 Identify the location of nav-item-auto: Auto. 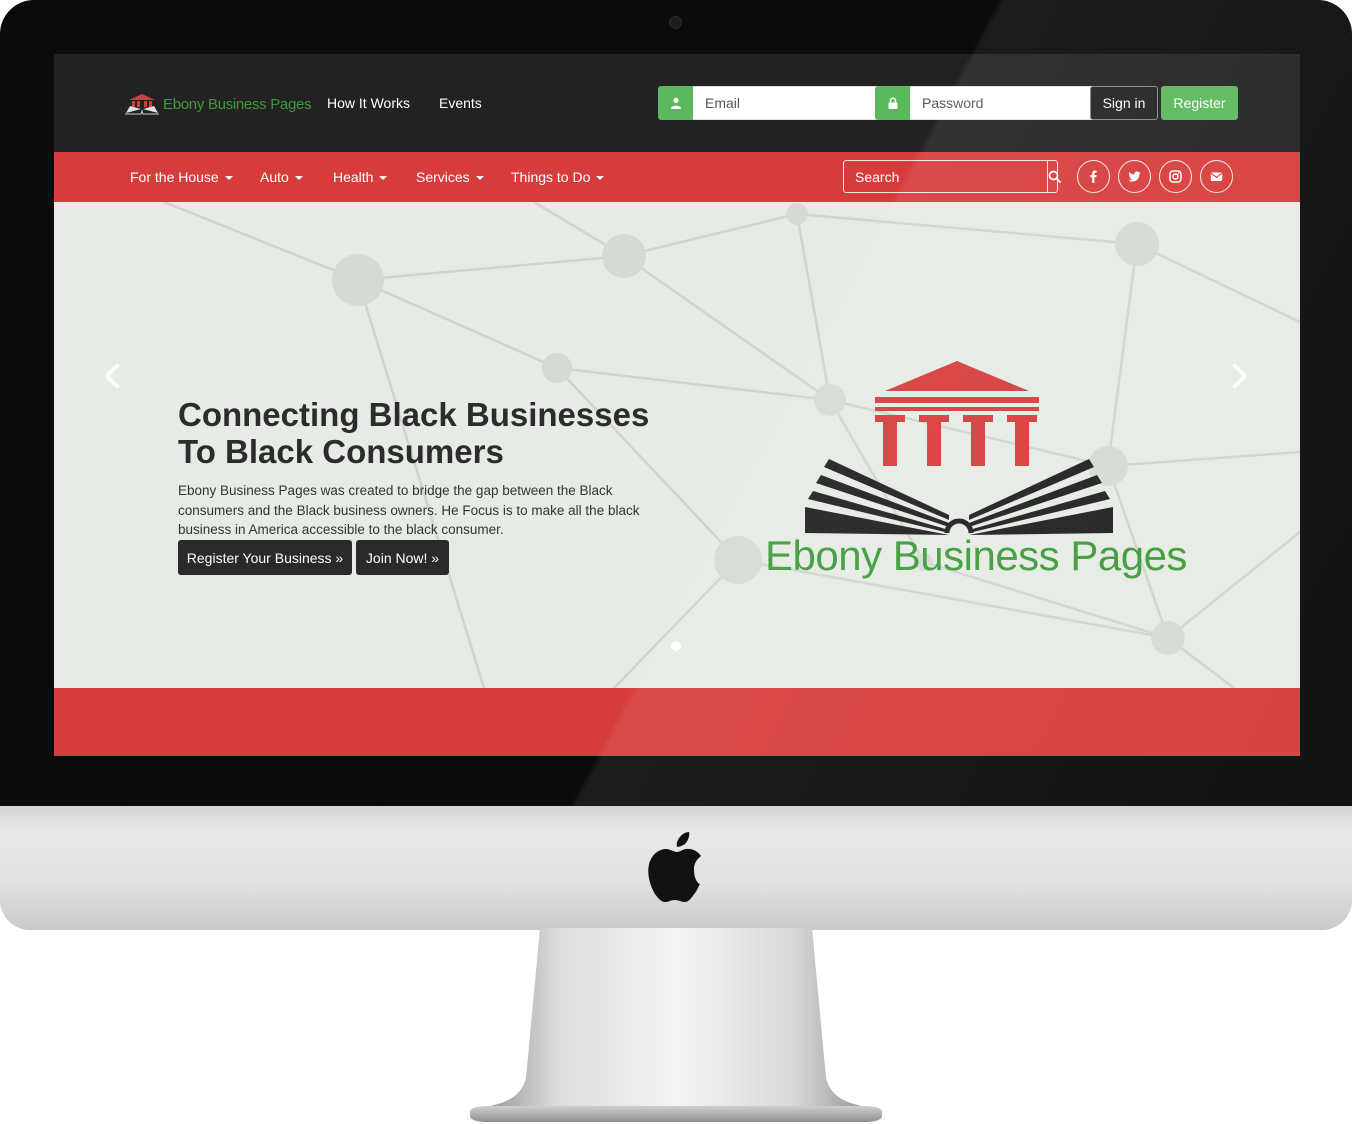
(281, 177).